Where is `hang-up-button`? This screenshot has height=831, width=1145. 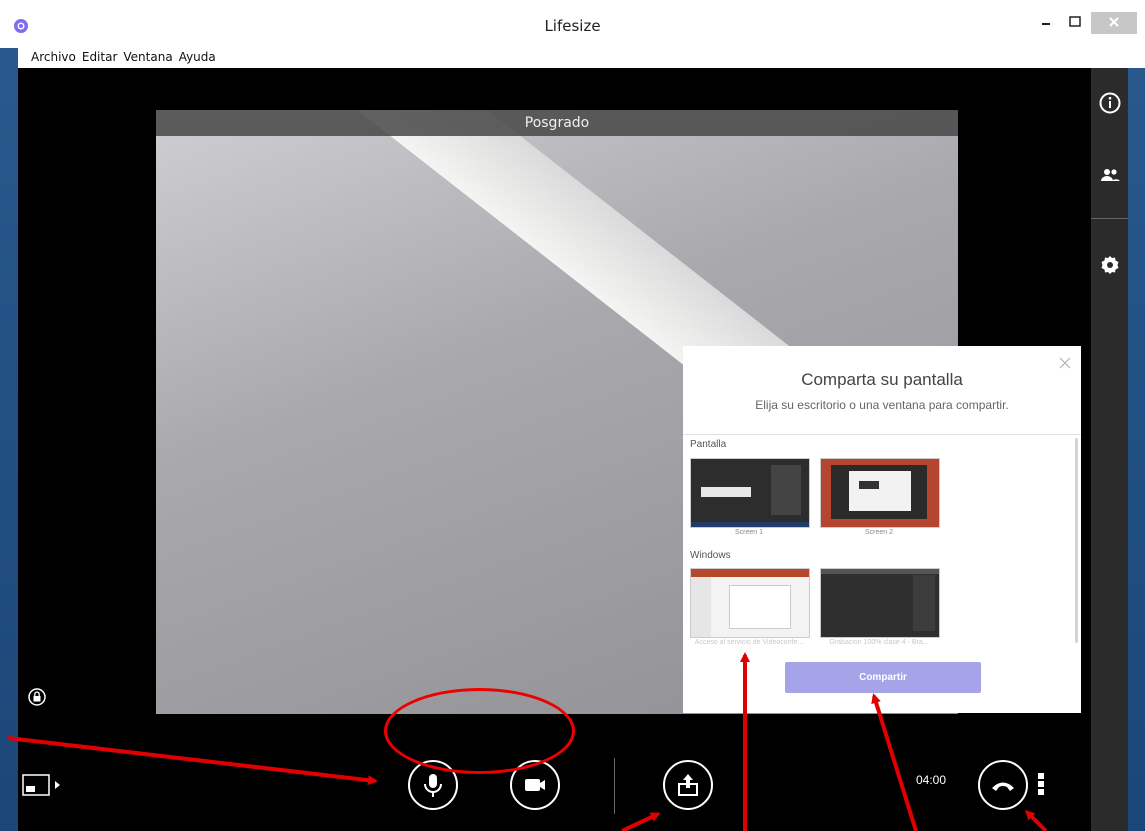
hang-up-button is located at coordinates (1003, 785).